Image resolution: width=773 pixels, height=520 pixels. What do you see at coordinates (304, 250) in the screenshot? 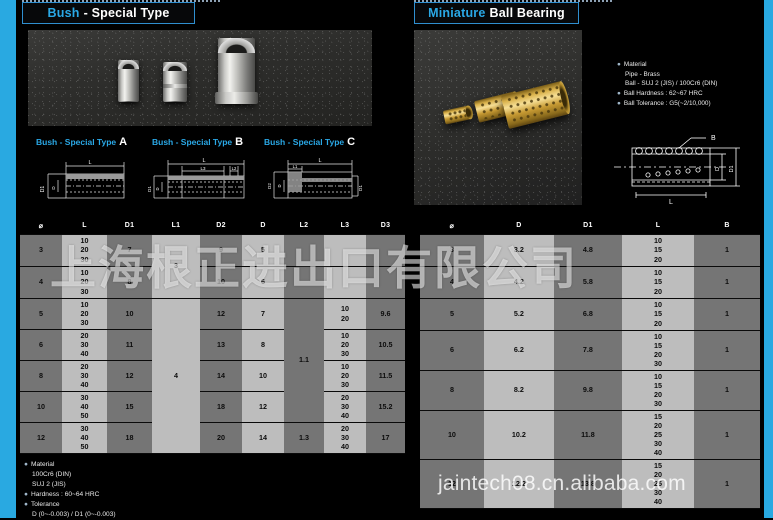
I see `cell-L2-empty` at bounding box center [304, 250].